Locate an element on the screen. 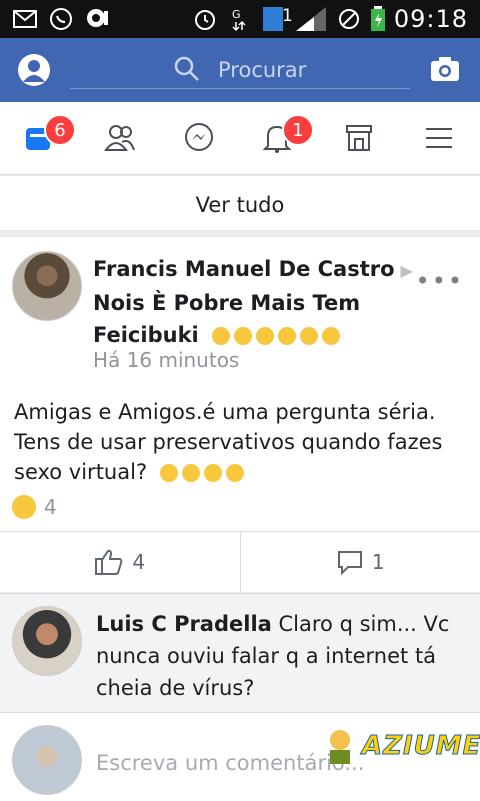 This screenshot has height=801, width=480. messenger-icon is located at coordinates (200, 138).